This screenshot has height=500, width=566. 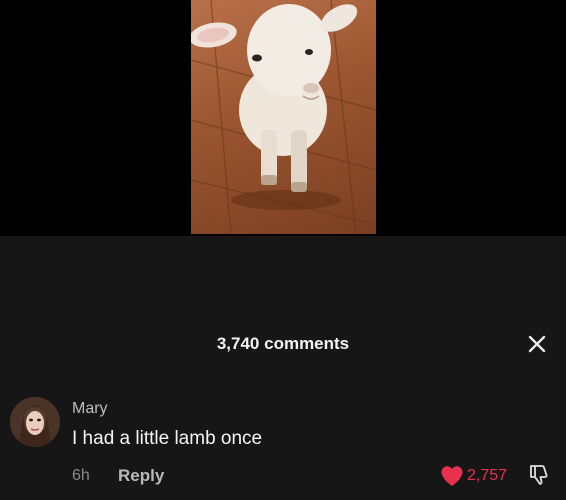 I want to click on comment-text: I had a little lamb once, so click(x=167, y=438).